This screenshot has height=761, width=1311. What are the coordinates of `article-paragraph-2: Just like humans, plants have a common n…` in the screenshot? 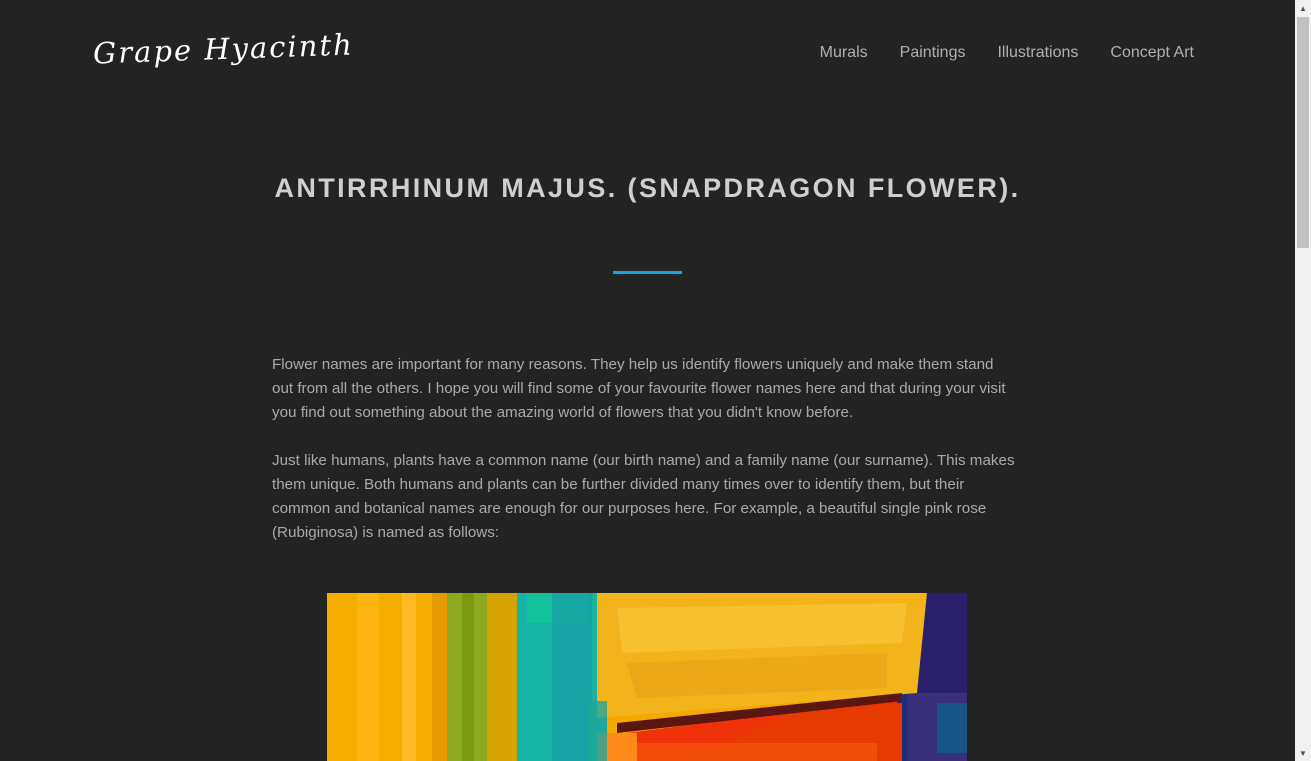 It's located at (643, 496).